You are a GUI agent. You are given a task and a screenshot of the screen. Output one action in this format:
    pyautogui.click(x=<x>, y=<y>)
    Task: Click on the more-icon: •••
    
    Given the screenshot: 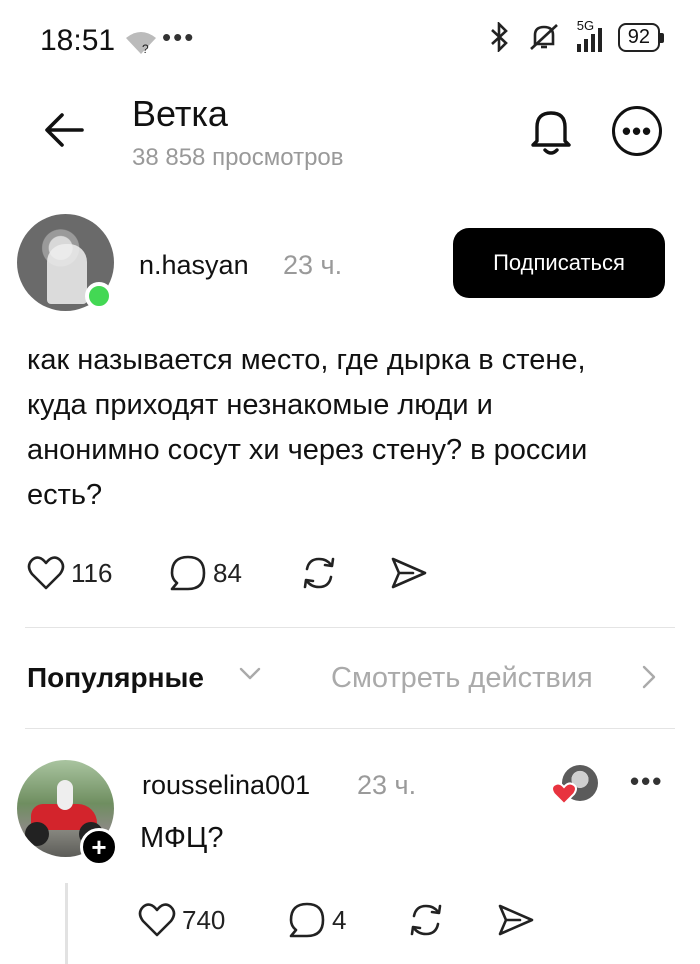 What is the action you would take?
    pyautogui.click(x=637, y=131)
    